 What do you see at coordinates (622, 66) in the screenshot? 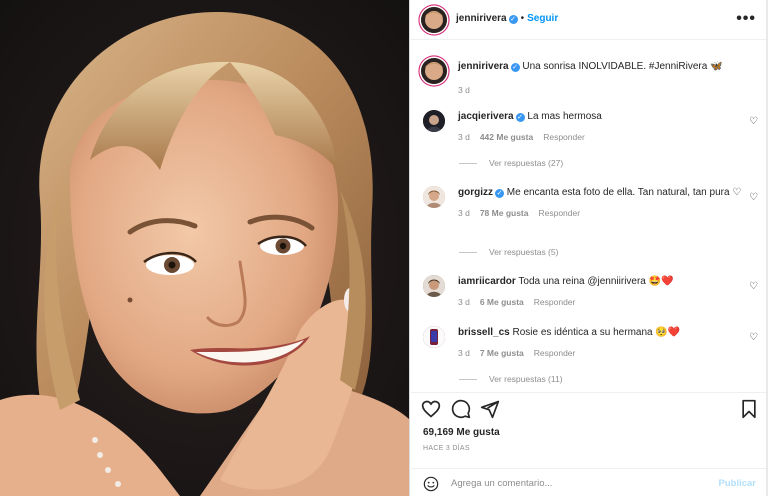
I see `caption-text: Una sonrisa INOLVIDABLE. #JenniRivera 🦋` at bounding box center [622, 66].